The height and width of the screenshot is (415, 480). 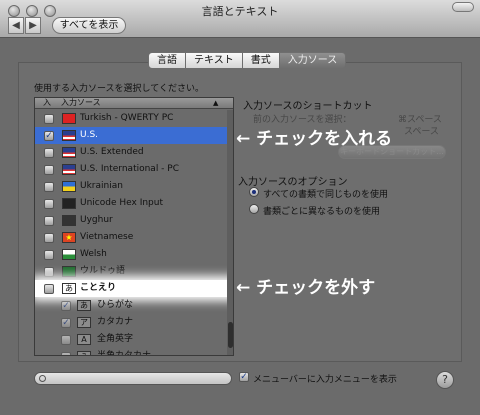 What do you see at coordinates (325, 380) in the screenshot?
I see `show-input-menu-label: メニューバーに入力メニューを表示` at bounding box center [325, 380].